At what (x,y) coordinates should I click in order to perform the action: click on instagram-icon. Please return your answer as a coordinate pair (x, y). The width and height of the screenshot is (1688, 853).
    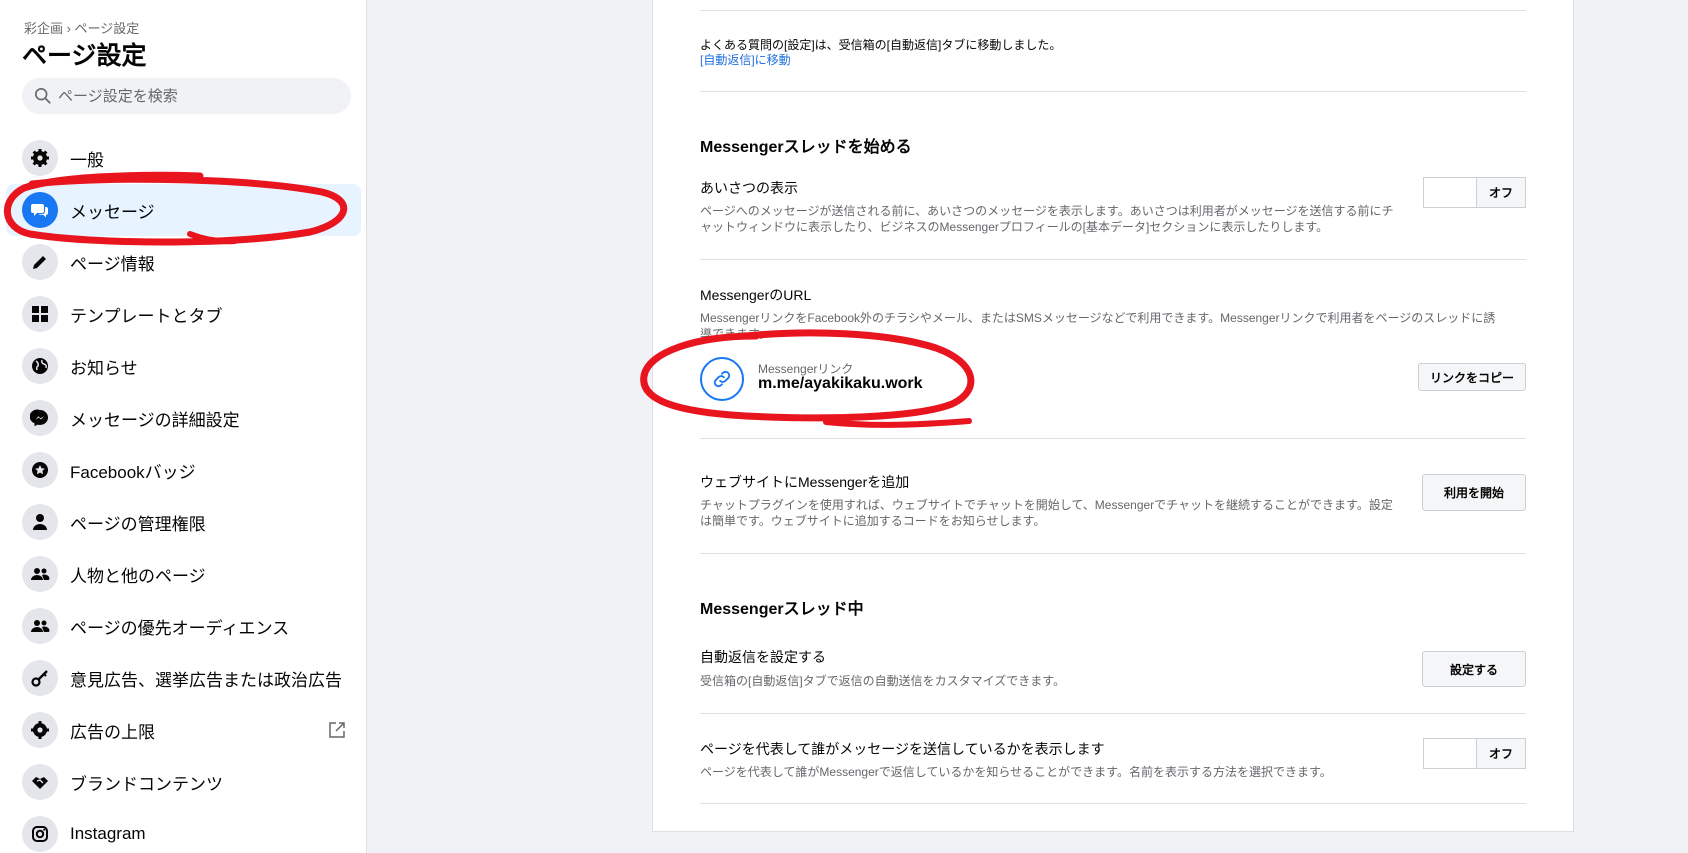
    Looking at the image, I should click on (40, 834).